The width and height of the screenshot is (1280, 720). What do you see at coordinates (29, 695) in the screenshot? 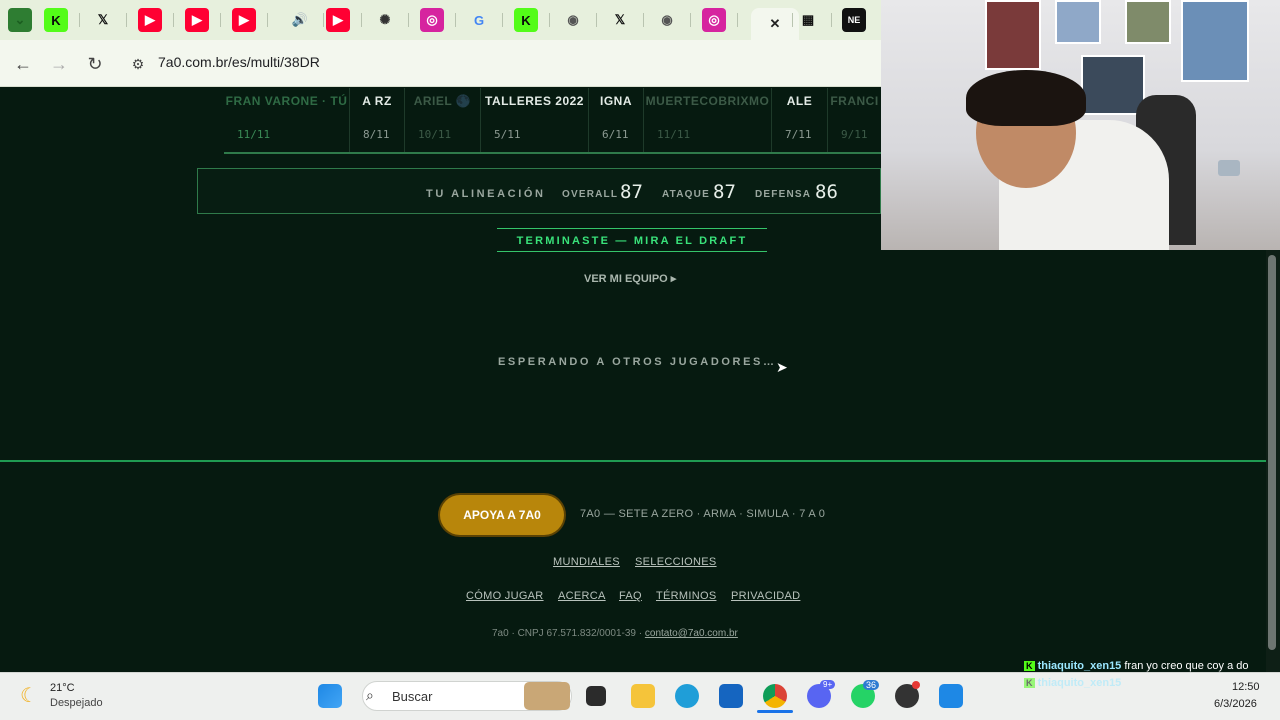
I see `moon-icon: ☾` at bounding box center [29, 695].